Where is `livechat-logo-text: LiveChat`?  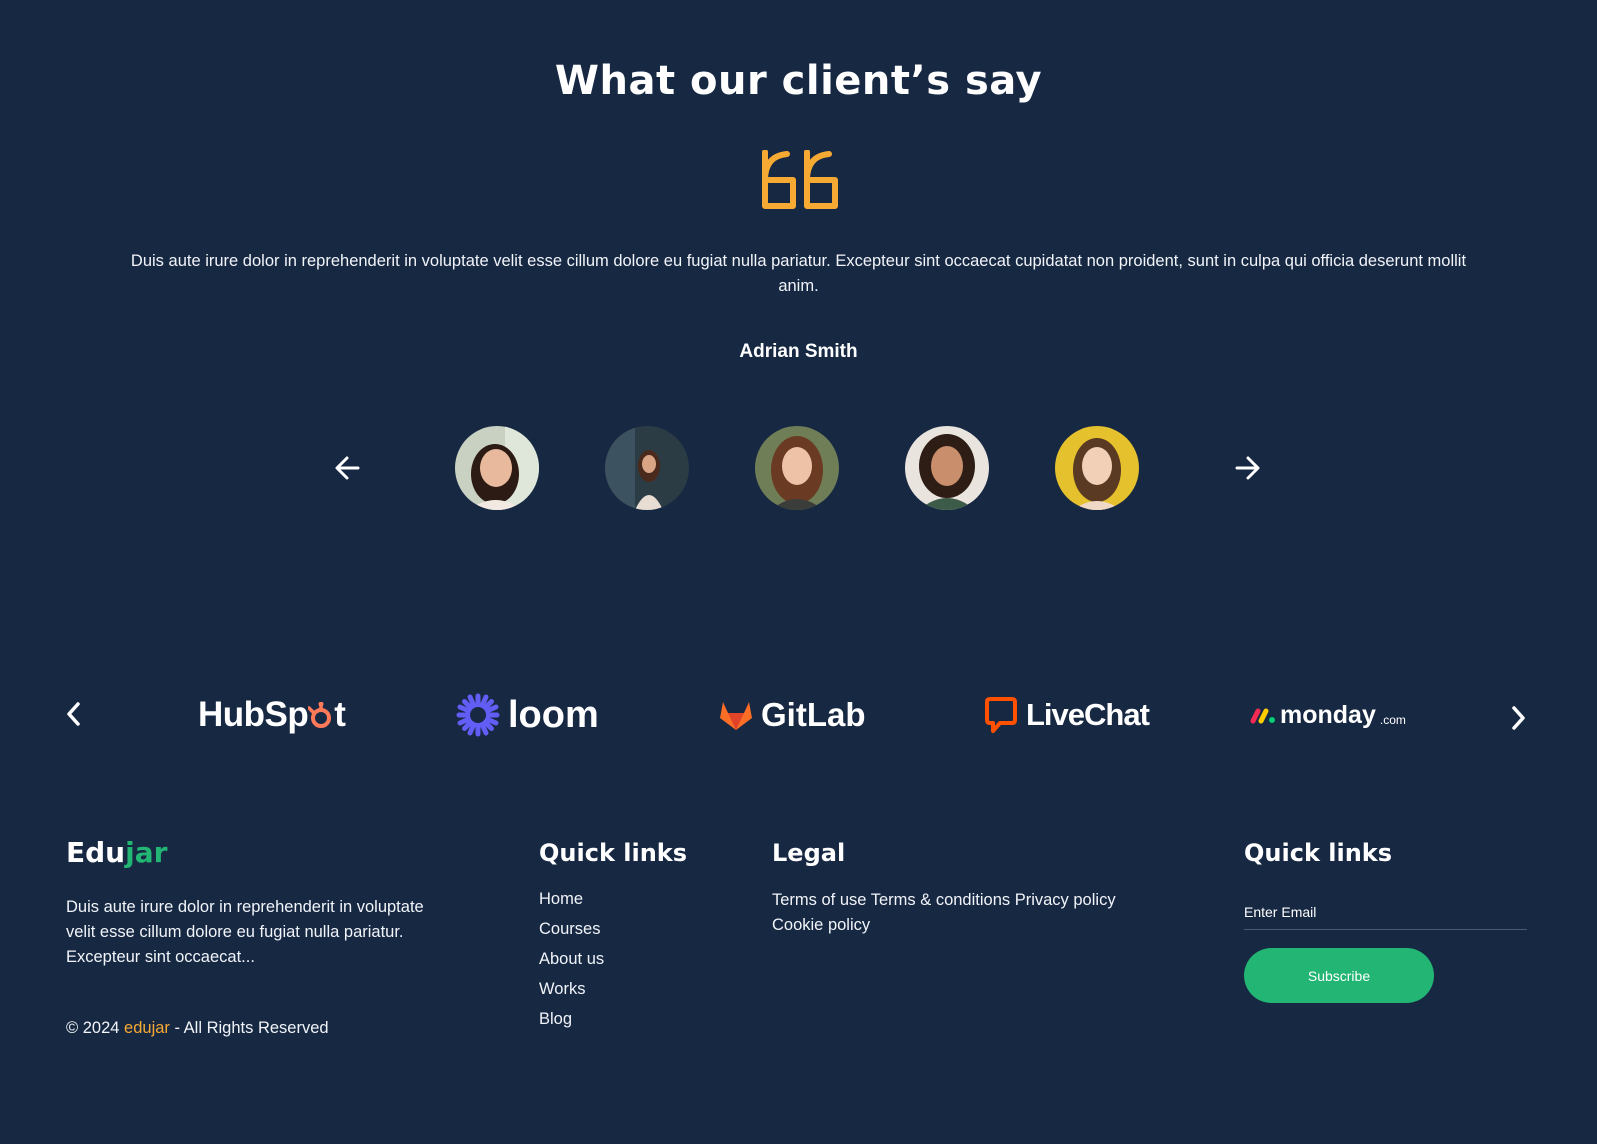
livechat-logo-text: LiveChat is located at coordinates (1088, 714).